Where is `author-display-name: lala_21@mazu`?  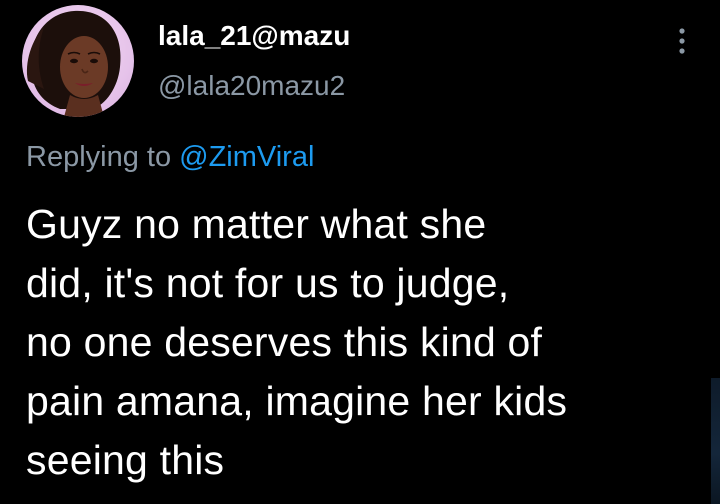
author-display-name: lala_21@mazu is located at coordinates (254, 36).